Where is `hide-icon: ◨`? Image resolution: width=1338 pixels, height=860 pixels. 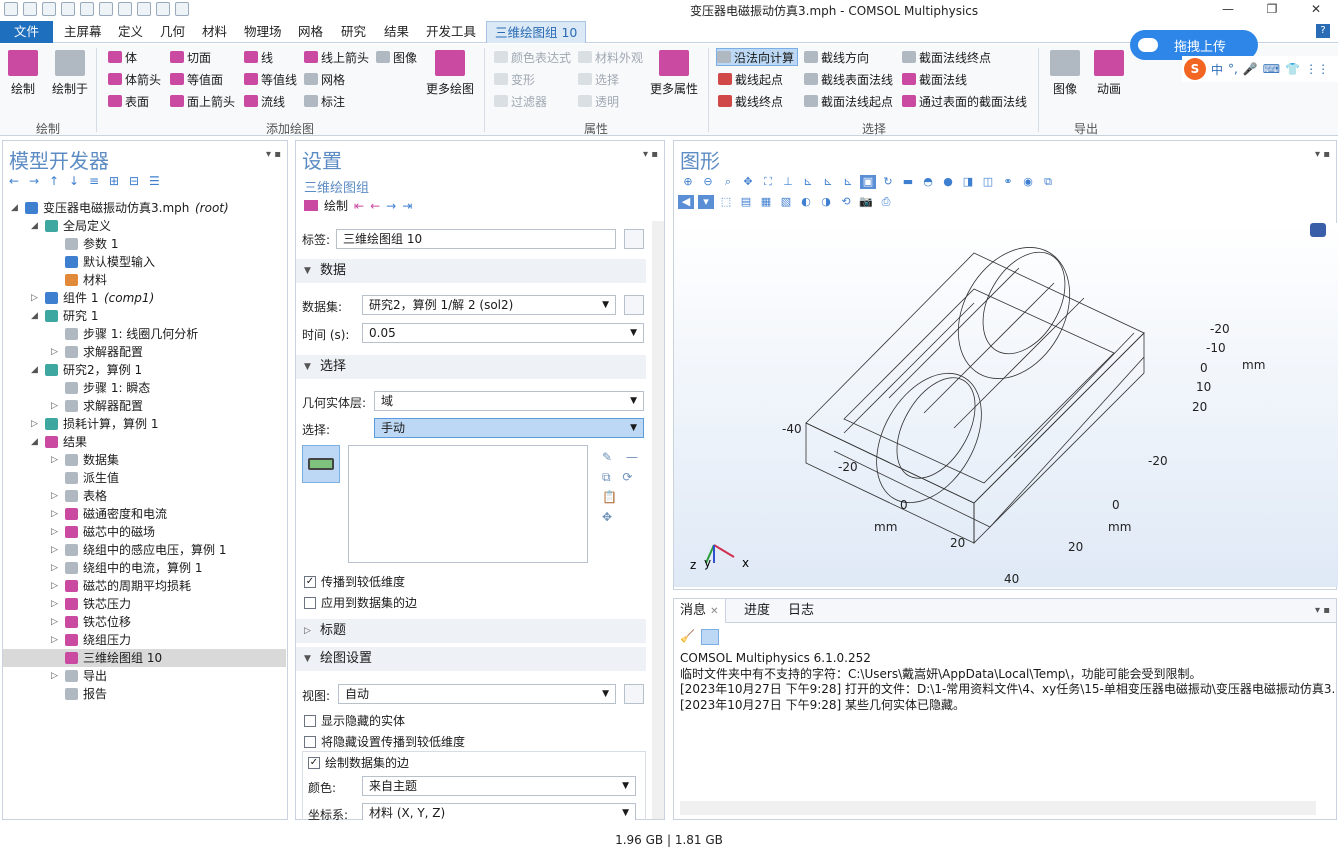 hide-icon: ◨ is located at coordinates (968, 182).